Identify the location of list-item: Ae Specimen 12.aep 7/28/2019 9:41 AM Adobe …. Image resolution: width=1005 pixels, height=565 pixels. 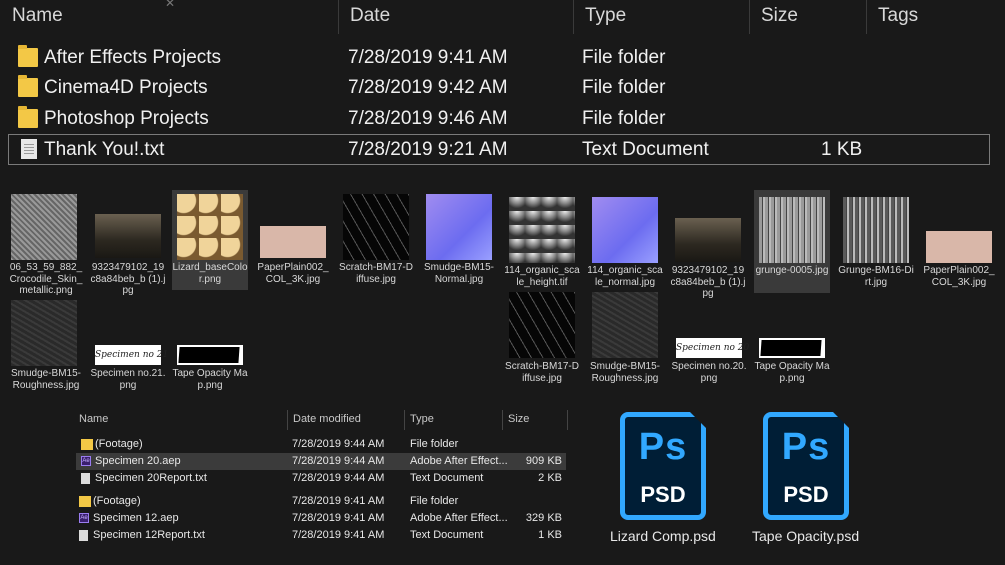
(321, 518).